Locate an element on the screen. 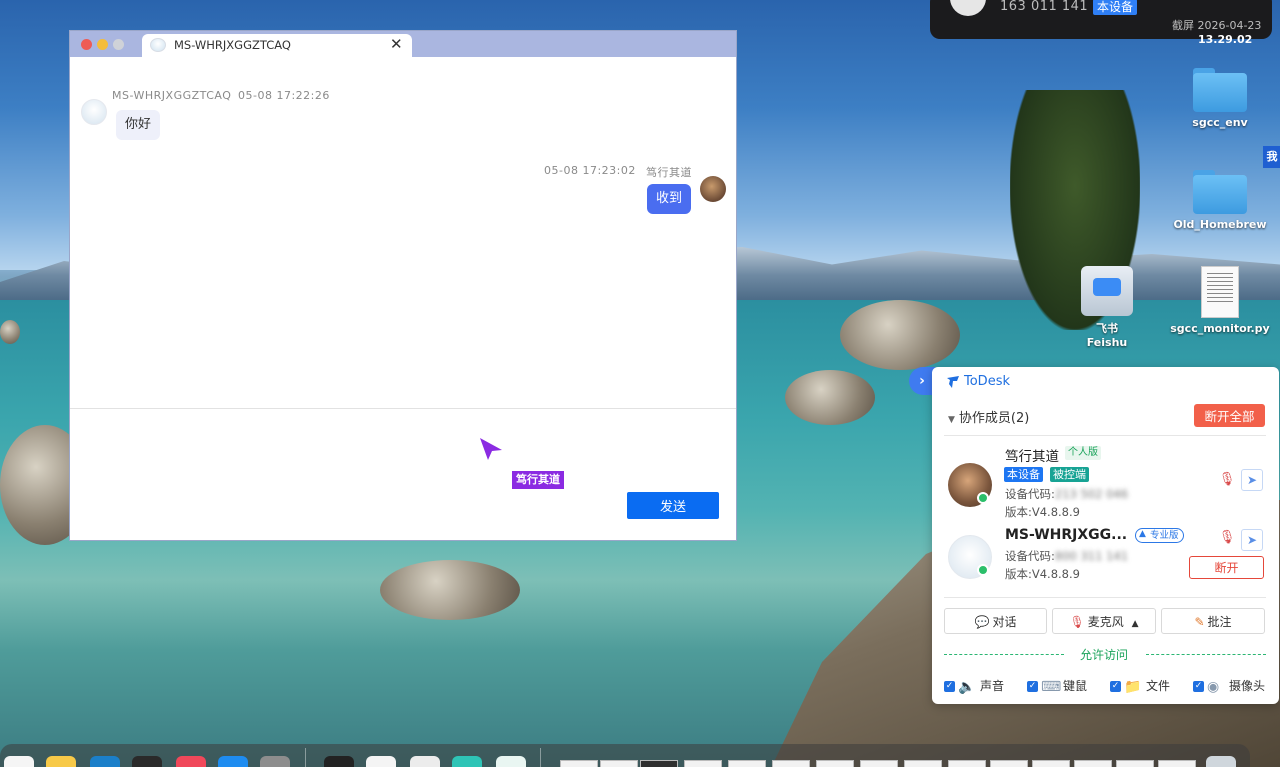 Image resolution: width=1280 pixels, height=767 pixels. allow-access-divider: 允许访问 is located at coordinates (1105, 654).